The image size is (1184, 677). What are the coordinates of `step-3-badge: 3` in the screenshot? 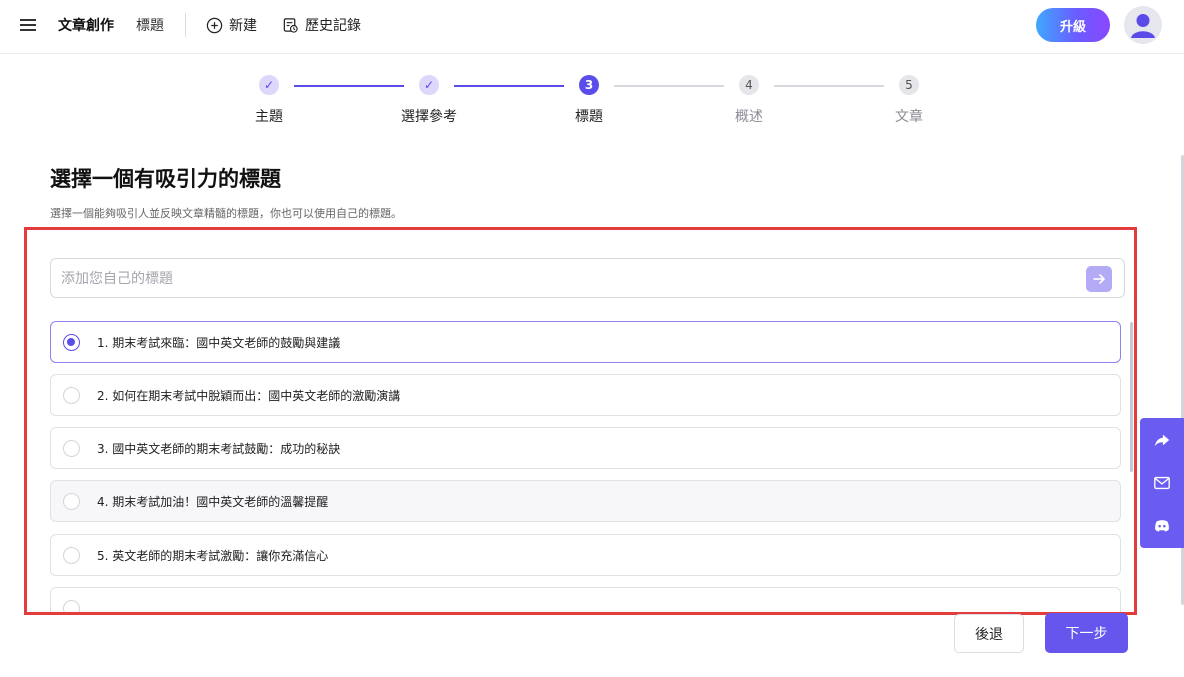 It's located at (589, 85).